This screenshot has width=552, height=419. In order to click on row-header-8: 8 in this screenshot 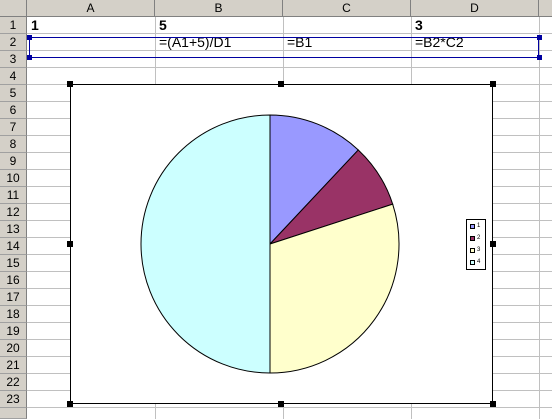, I will do `click(13, 144)`.